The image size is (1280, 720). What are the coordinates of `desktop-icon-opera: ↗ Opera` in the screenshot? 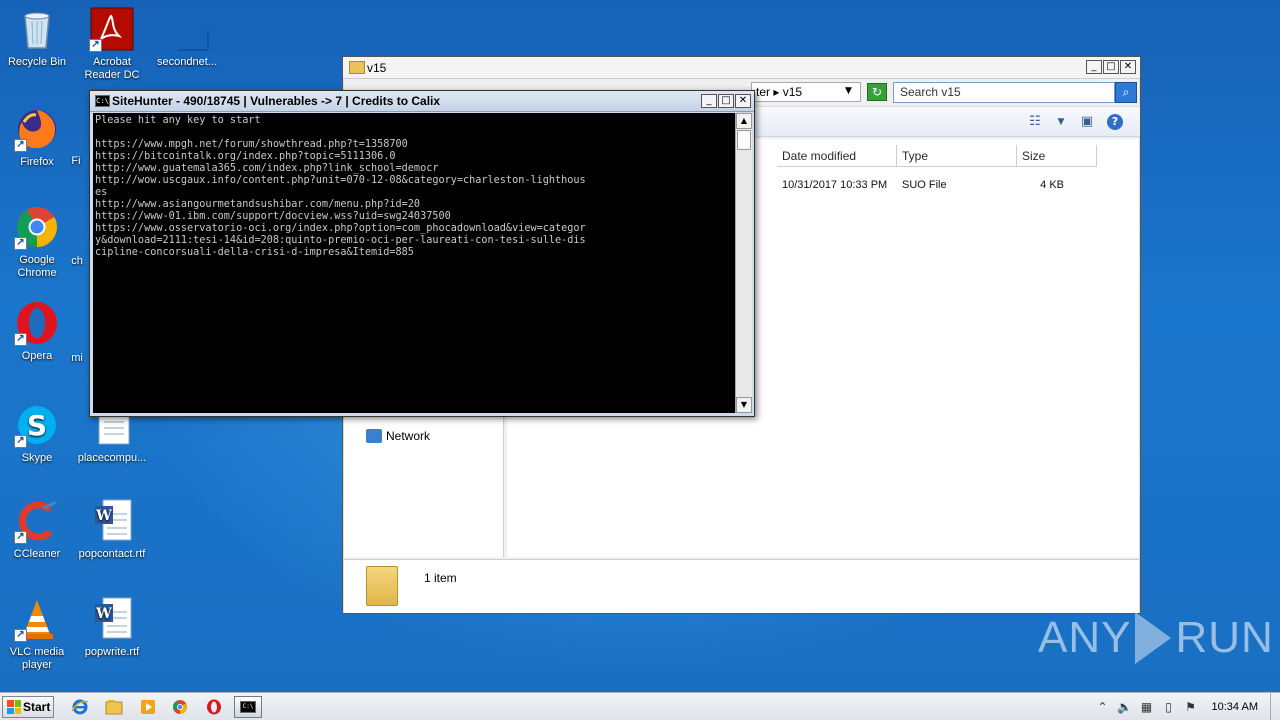 It's located at (37, 331).